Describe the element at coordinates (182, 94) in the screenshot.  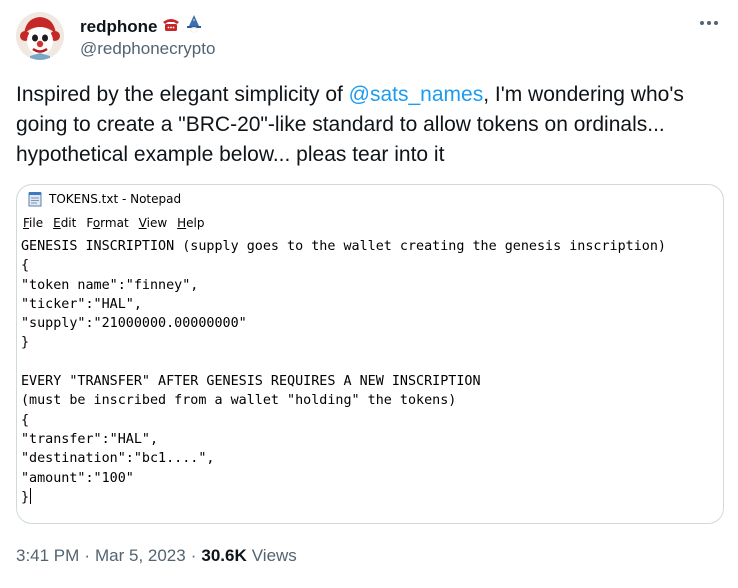
I see `tweet-text-prefix: Inspired by the elegant simplicity of` at that location.